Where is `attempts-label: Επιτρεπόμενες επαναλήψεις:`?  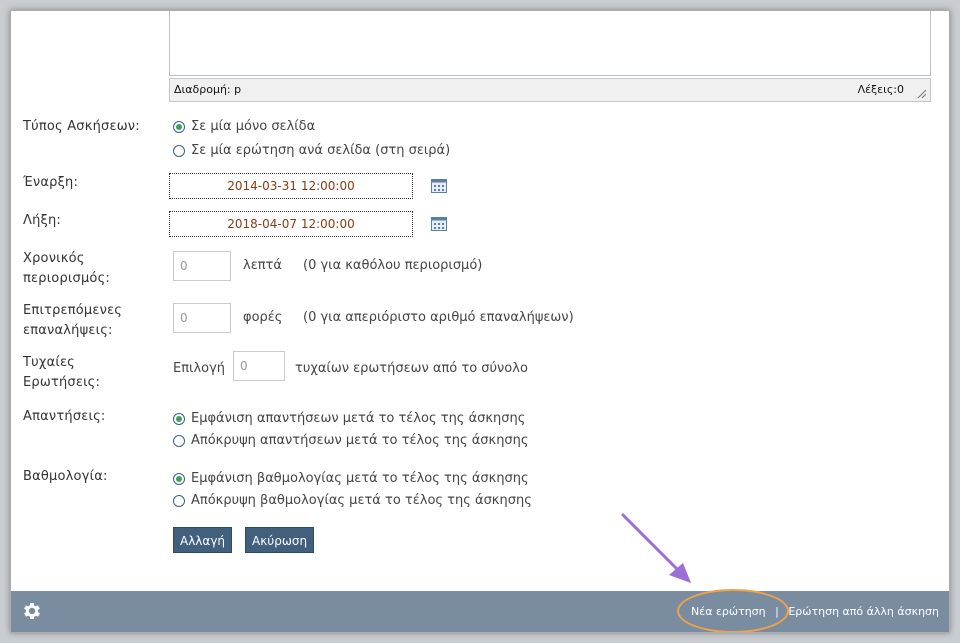
attempts-label: Επιτρεπόμενες επαναλήψεις: is located at coordinates (95, 321).